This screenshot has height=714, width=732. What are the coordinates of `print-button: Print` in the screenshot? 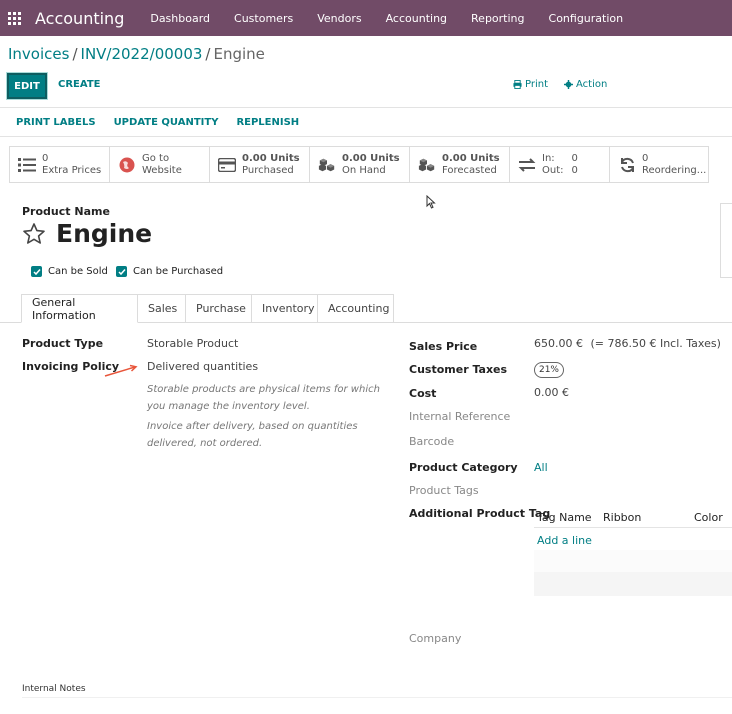 It's located at (530, 84).